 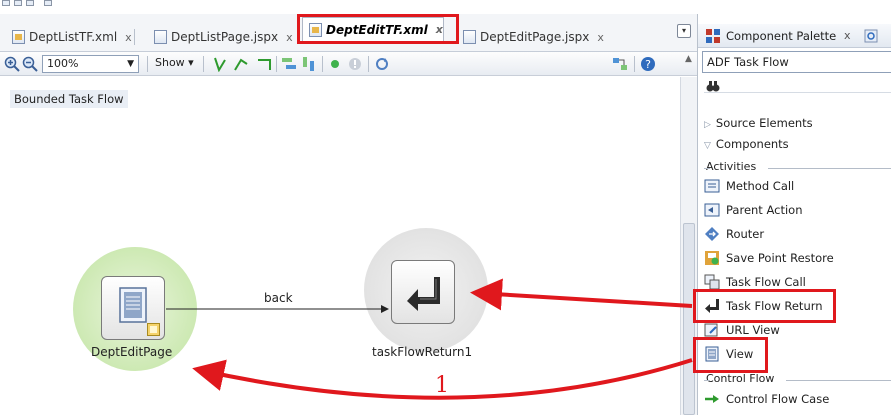 I want to click on palette-page-select: ADF Task Flow, so click(x=796, y=62).